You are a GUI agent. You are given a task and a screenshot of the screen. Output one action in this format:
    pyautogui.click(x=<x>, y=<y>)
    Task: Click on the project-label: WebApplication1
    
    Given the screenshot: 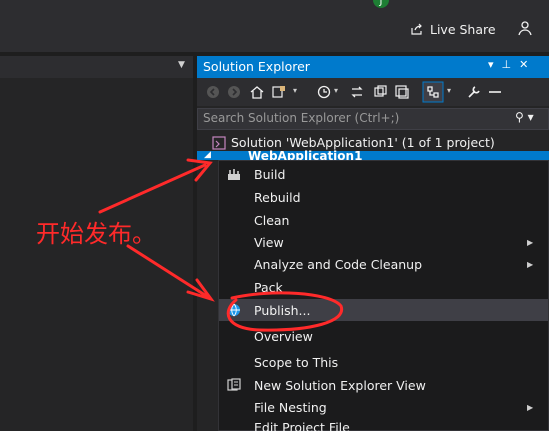 What is the action you would take?
    pyautogui.click(x=305, y=154)
    